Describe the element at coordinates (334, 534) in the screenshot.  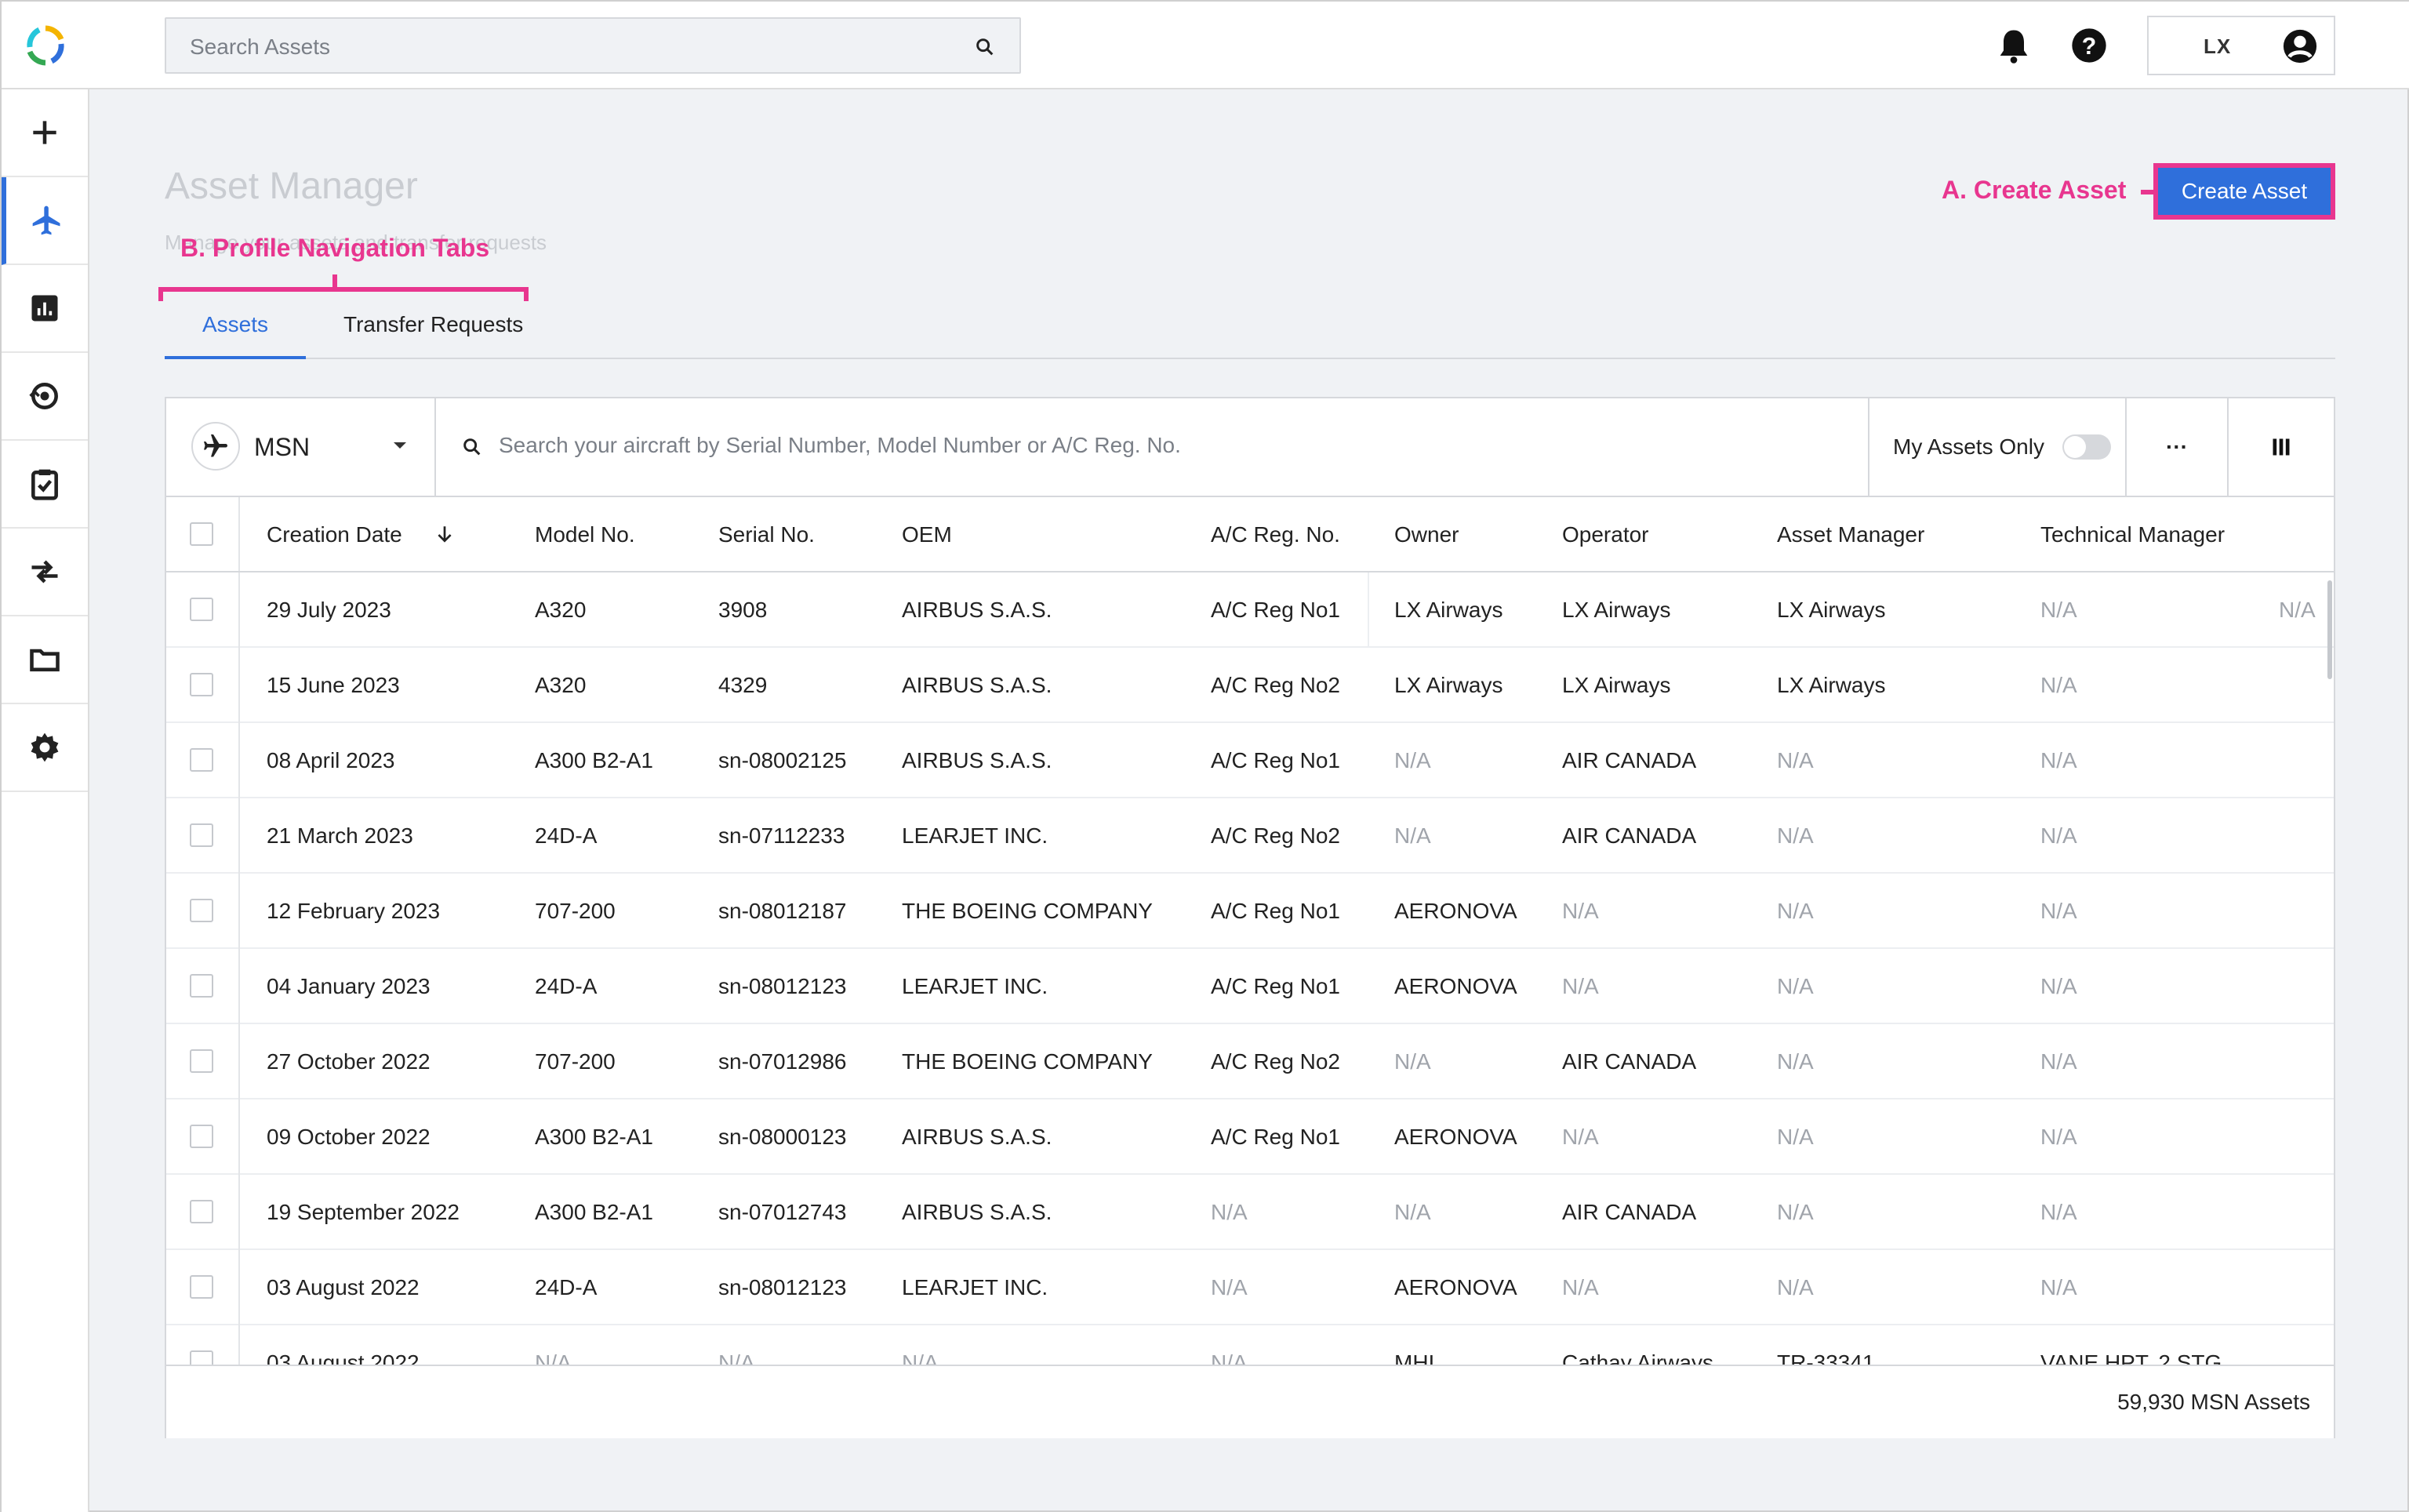
I see `col-creation-date: Creation Date` at that location.